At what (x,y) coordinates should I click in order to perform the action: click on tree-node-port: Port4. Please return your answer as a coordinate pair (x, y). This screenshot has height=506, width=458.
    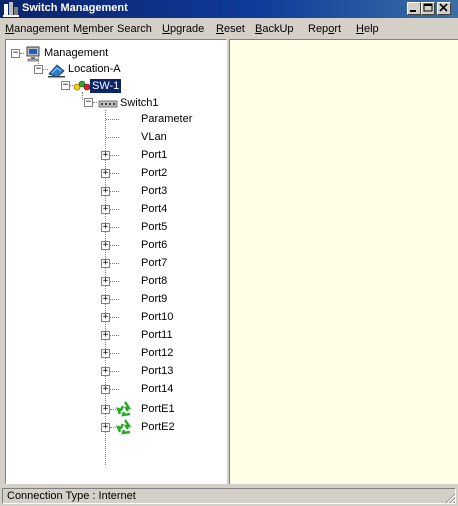
    Looking at the image, I should click on (154, 209).